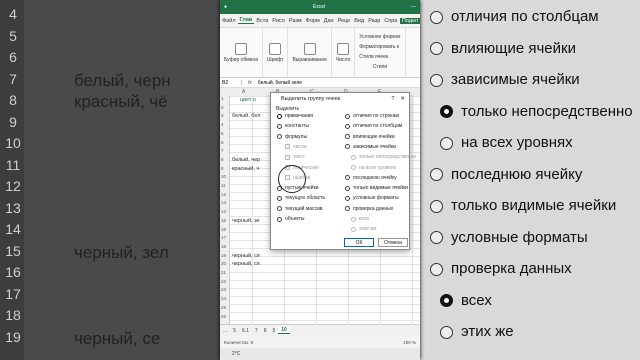  I want to click on sheet-tab: 6.1, so click(245, 331).